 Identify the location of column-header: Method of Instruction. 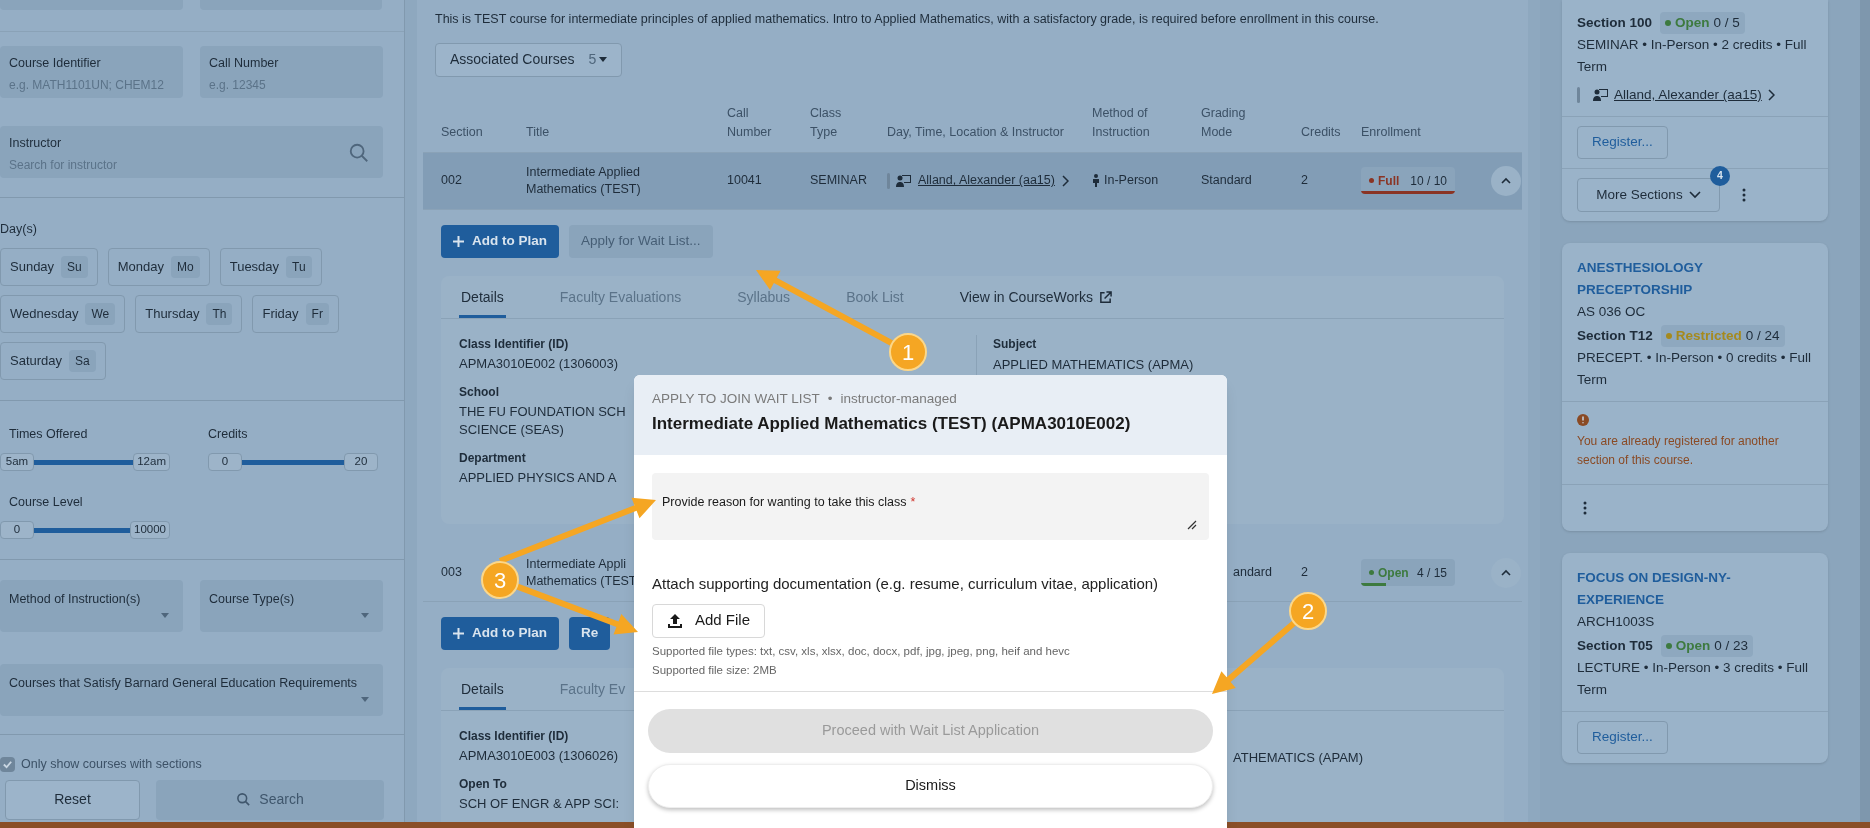
(1121, 122).